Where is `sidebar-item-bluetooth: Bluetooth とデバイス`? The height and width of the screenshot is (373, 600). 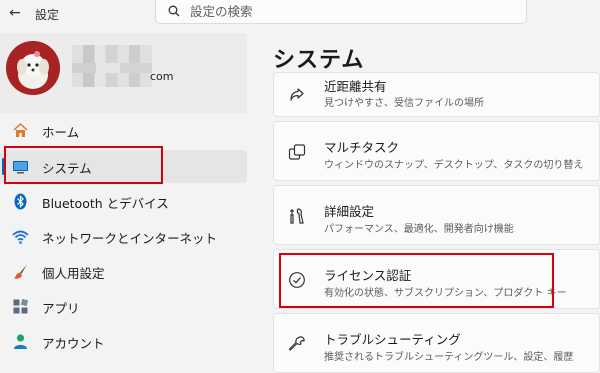
sidebar-item-bluetooth: Bluetooth とデバイス is located at coordinates (123, 201).